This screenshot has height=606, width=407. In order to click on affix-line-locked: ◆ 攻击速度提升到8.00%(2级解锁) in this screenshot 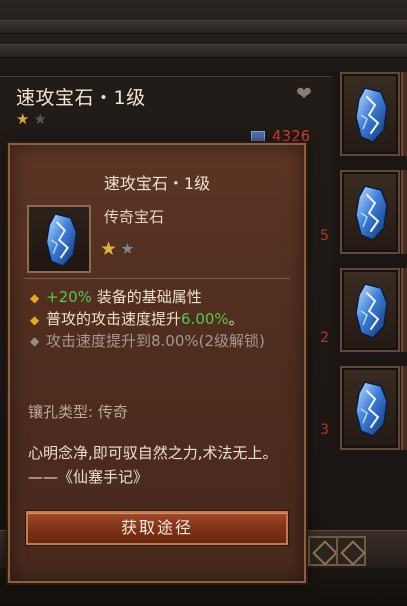, I will do `click(163, 341)`.